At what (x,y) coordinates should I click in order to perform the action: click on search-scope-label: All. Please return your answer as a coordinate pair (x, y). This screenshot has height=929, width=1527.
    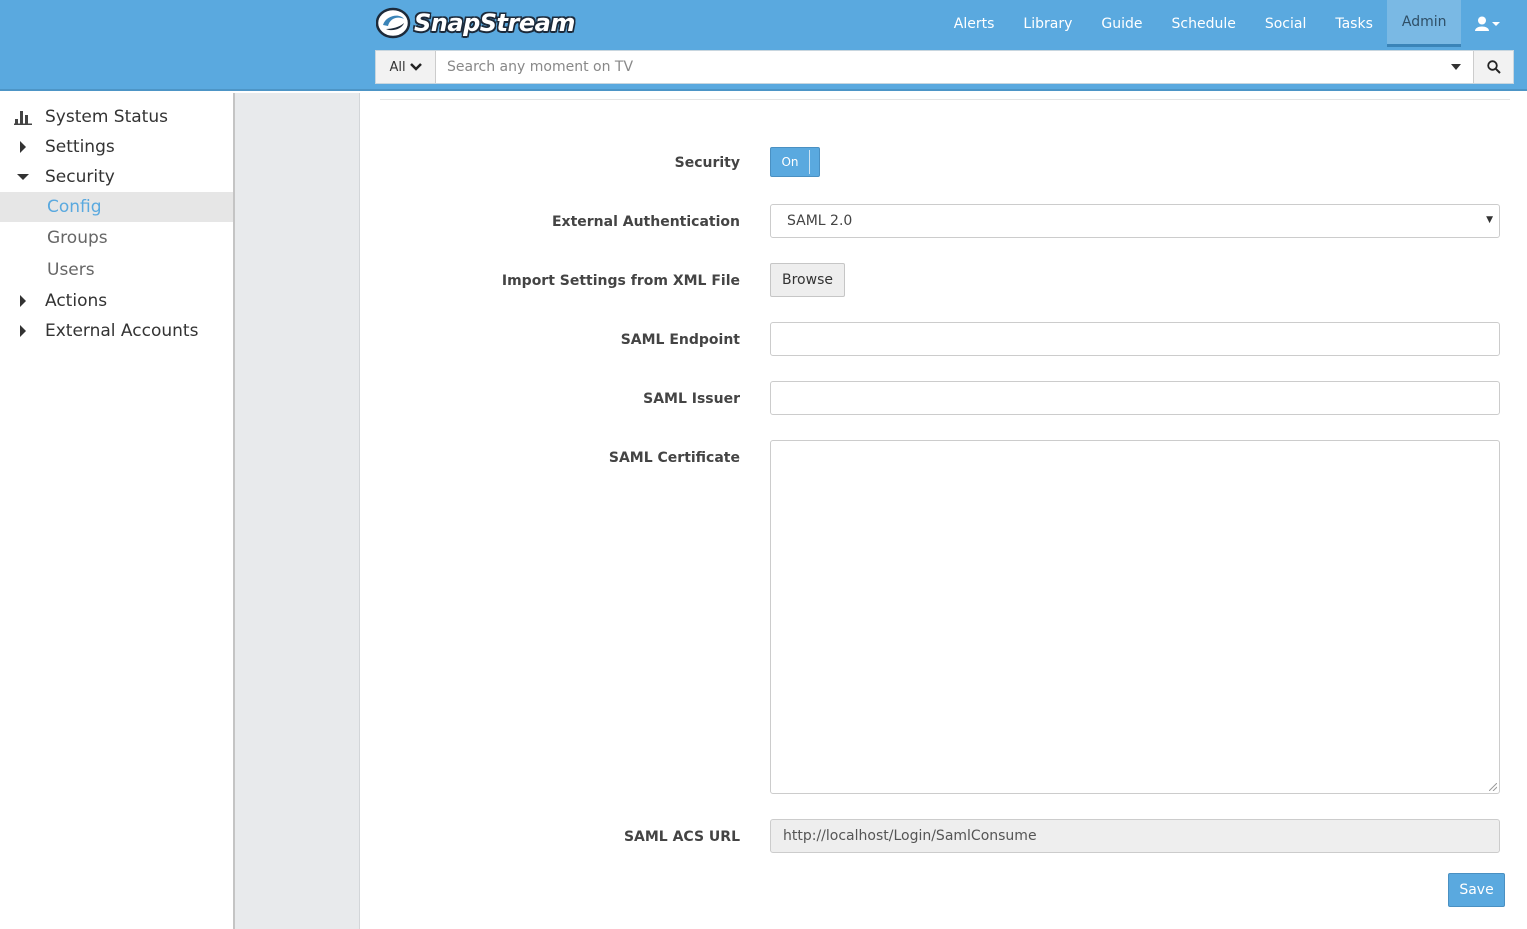
    Looking at the image, I should click on (397, 67).